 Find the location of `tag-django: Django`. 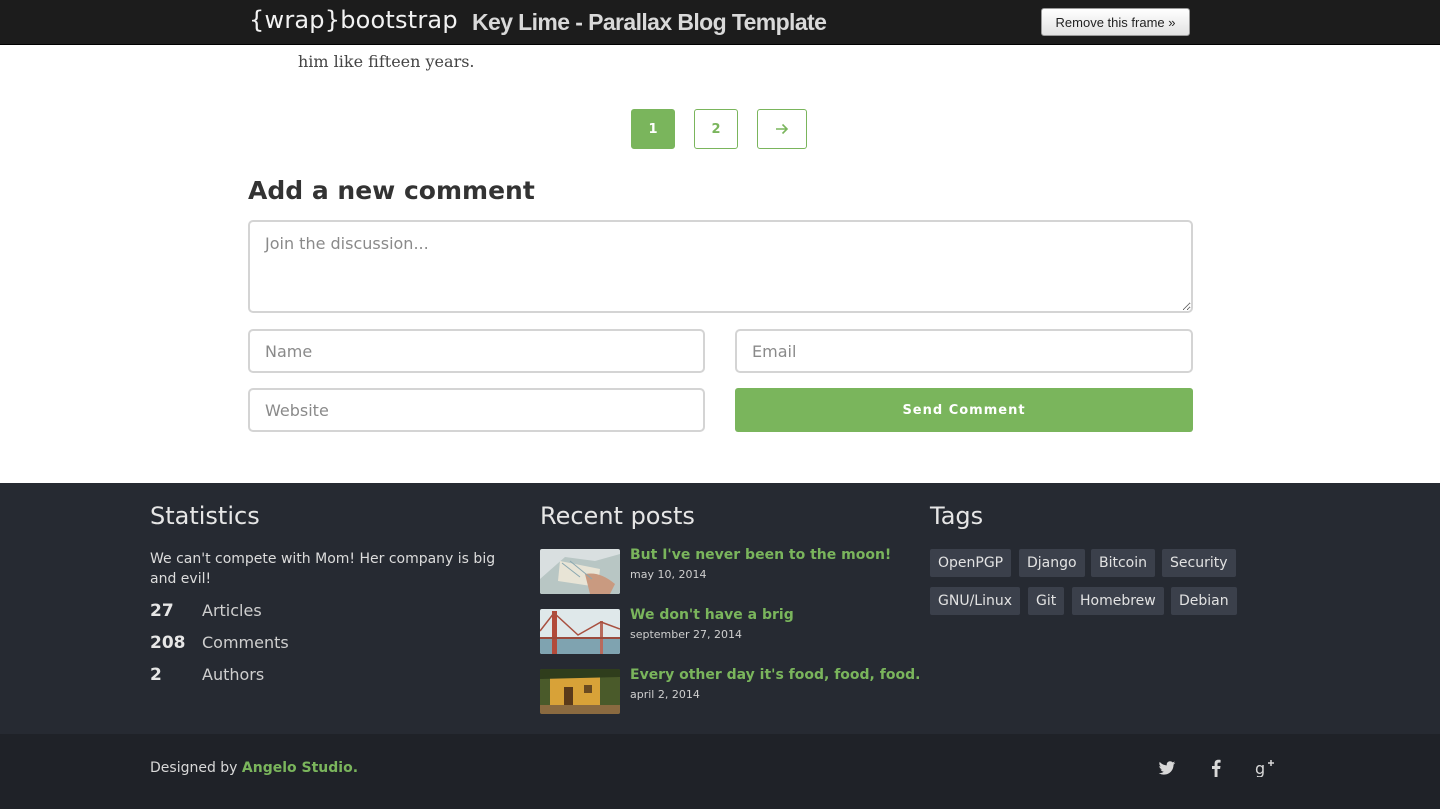

tag-django: Django is located at coordinates (1052, 563).